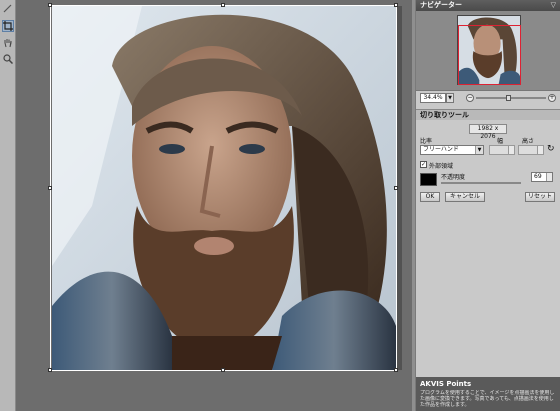 This screenshot has height=411, width=560. What do you see at coordinates (488, 150) in the screenshot?
I see `crop-fields: フリーハンド ▼ ↻` at bounding box center [488, 150].